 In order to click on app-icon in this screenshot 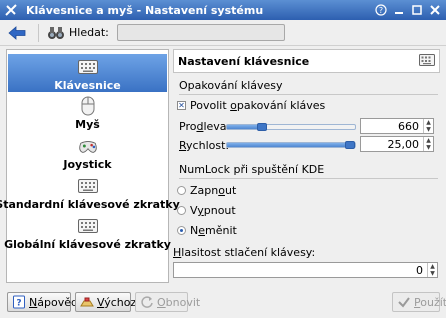, I will do `click(11, 10)`.